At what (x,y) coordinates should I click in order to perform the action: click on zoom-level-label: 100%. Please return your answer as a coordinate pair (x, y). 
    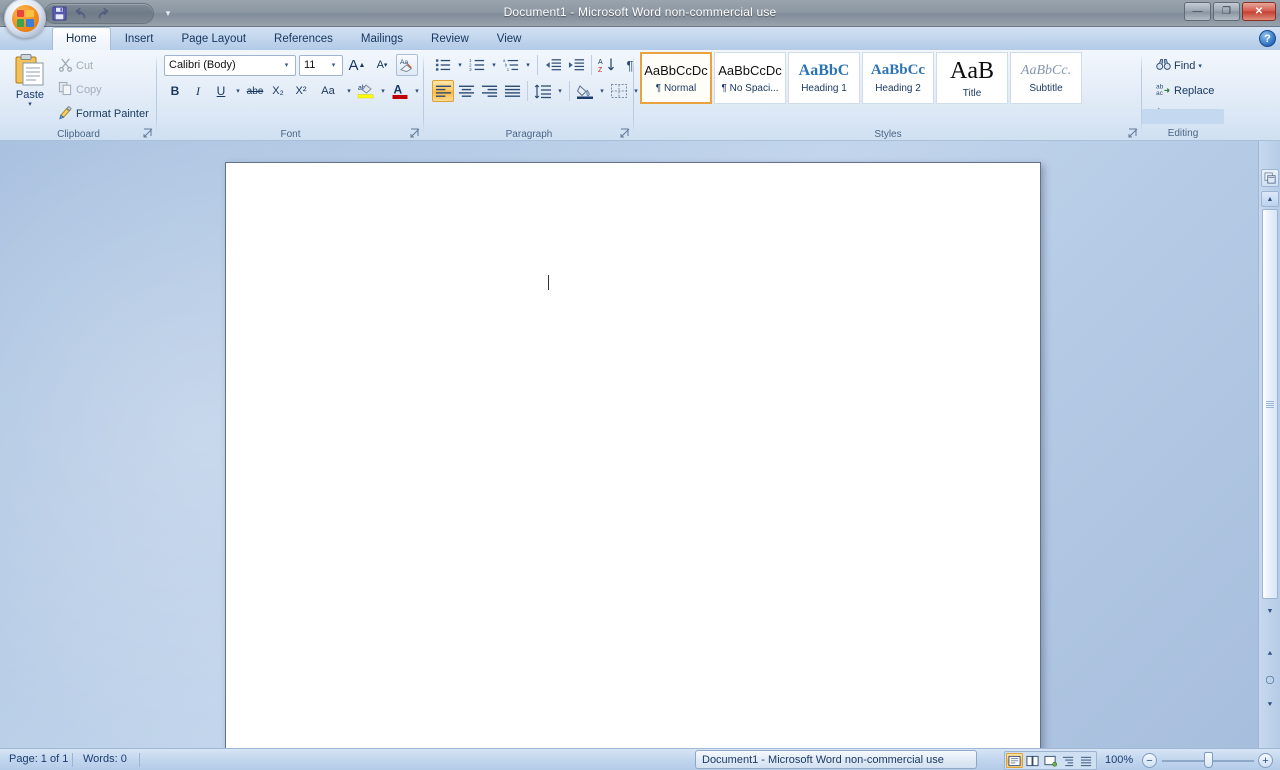
    Looking at the image, I should click on (1119, 760).